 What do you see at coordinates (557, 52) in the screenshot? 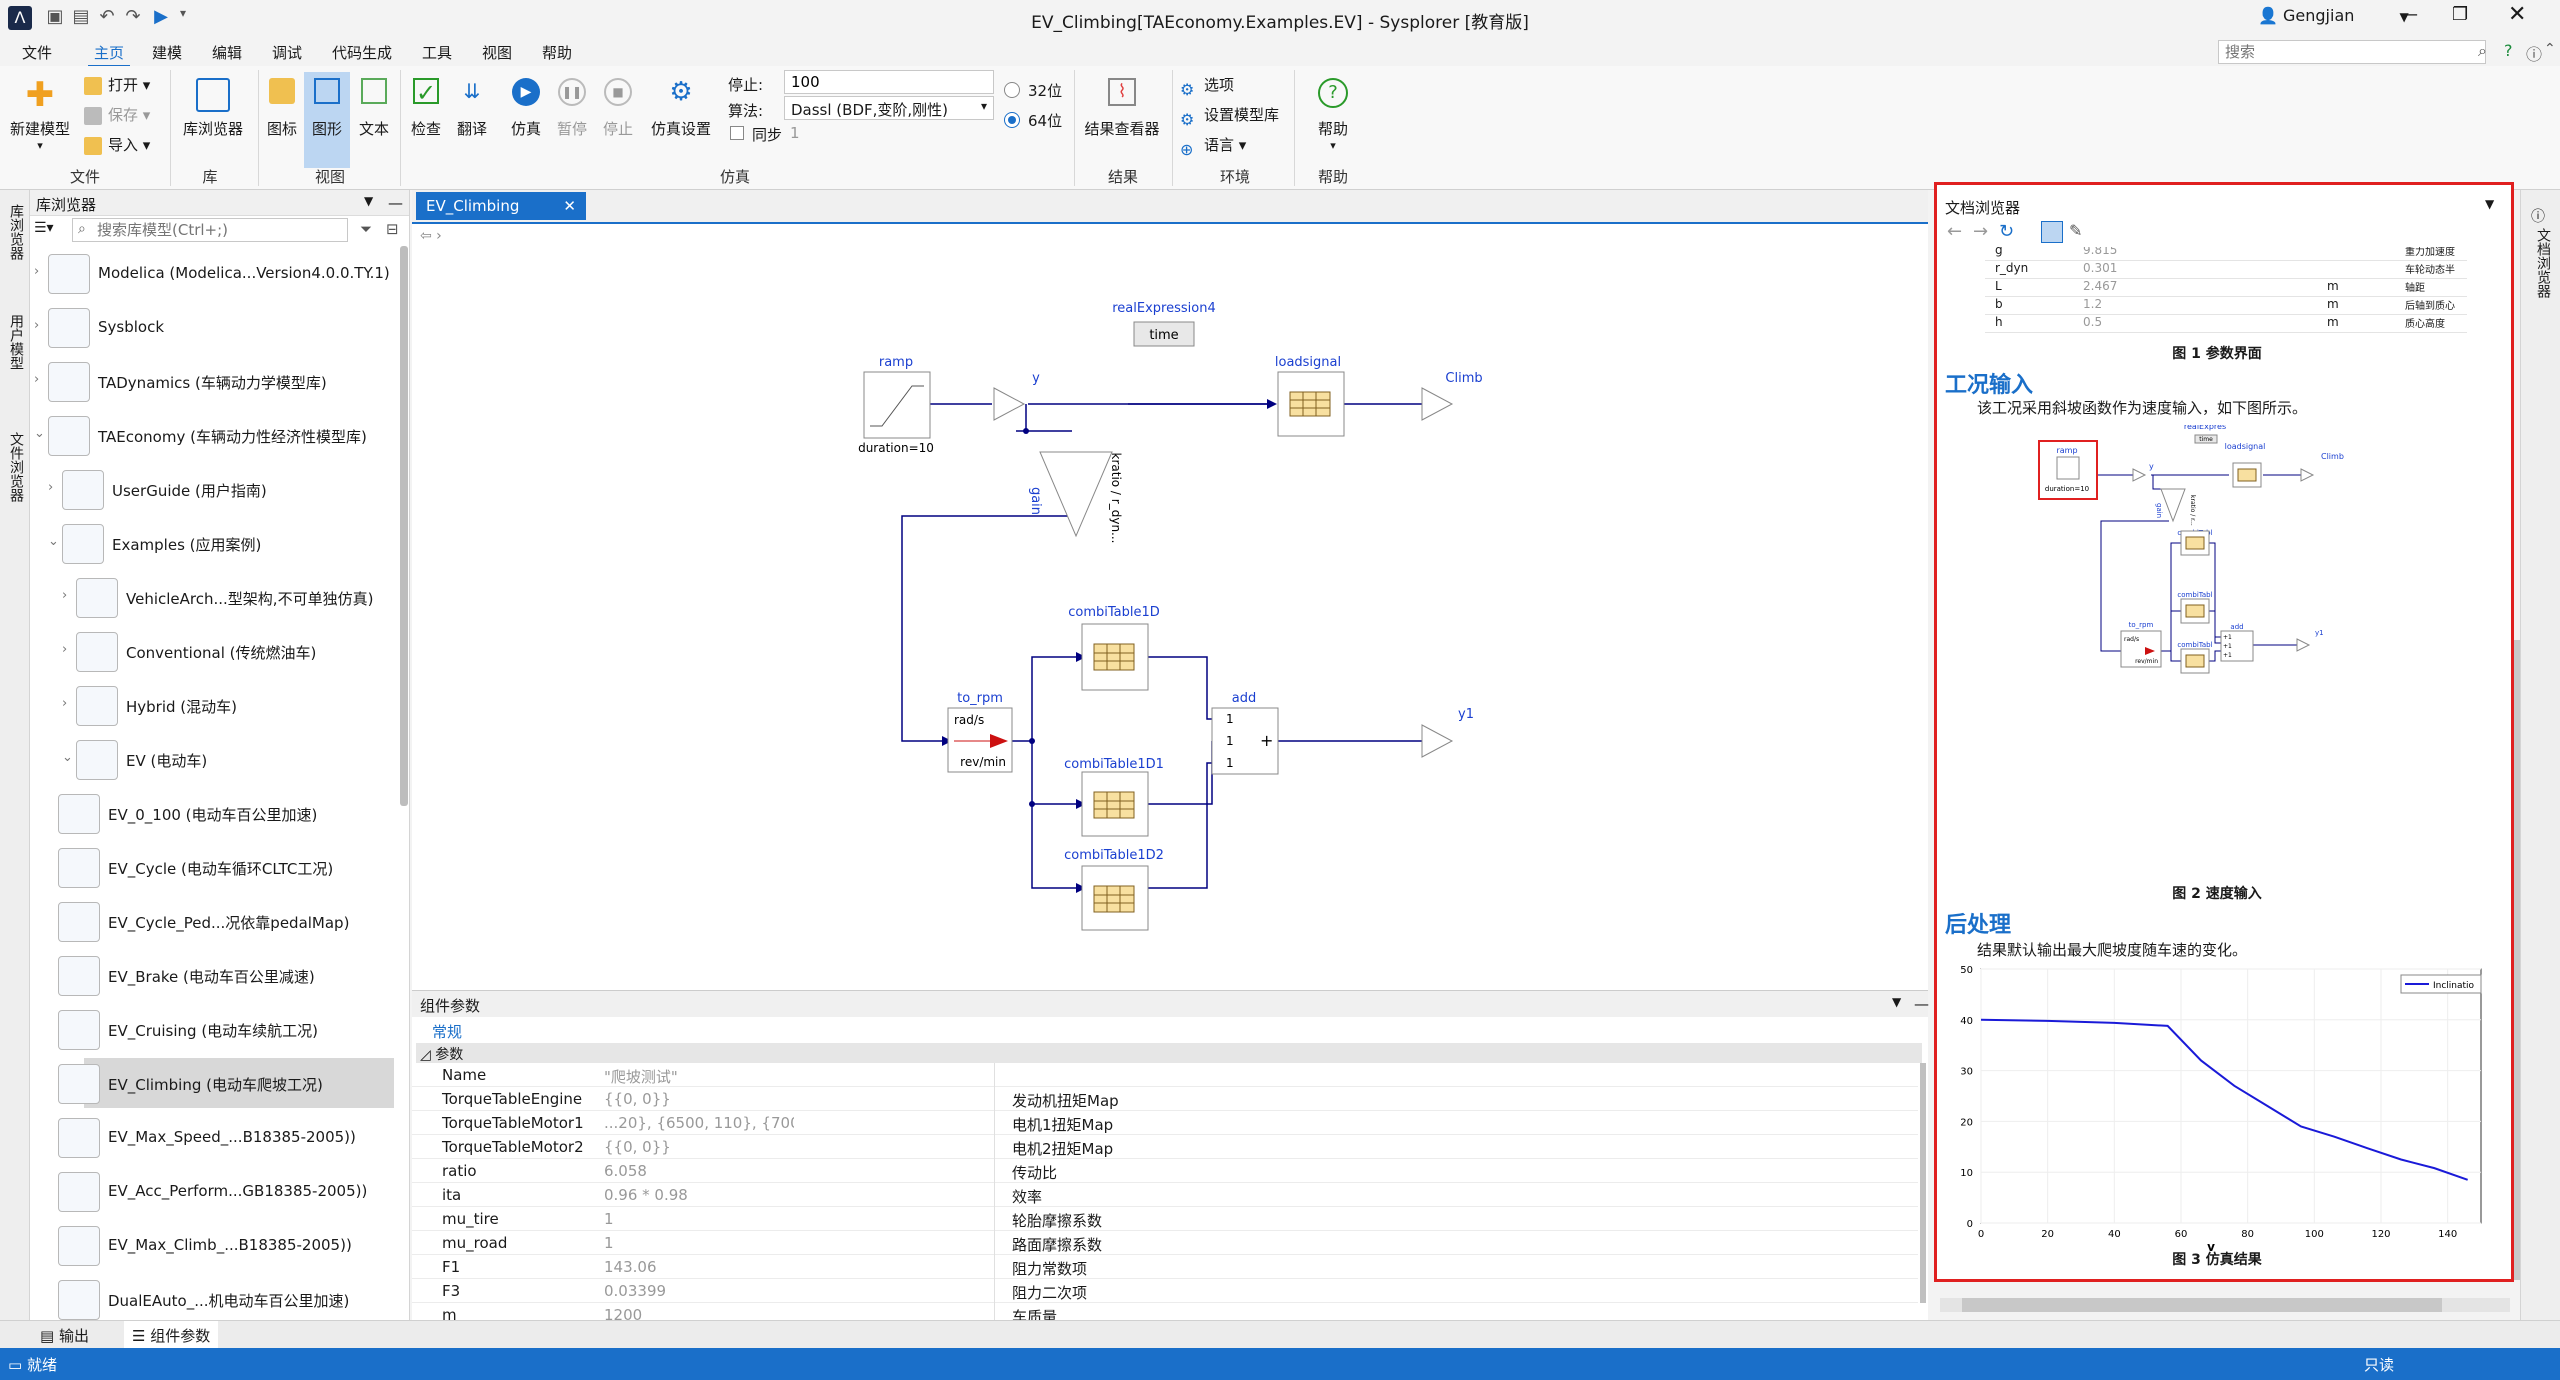
I see `menu-help: 帮助` at bounding box center [557, 52].